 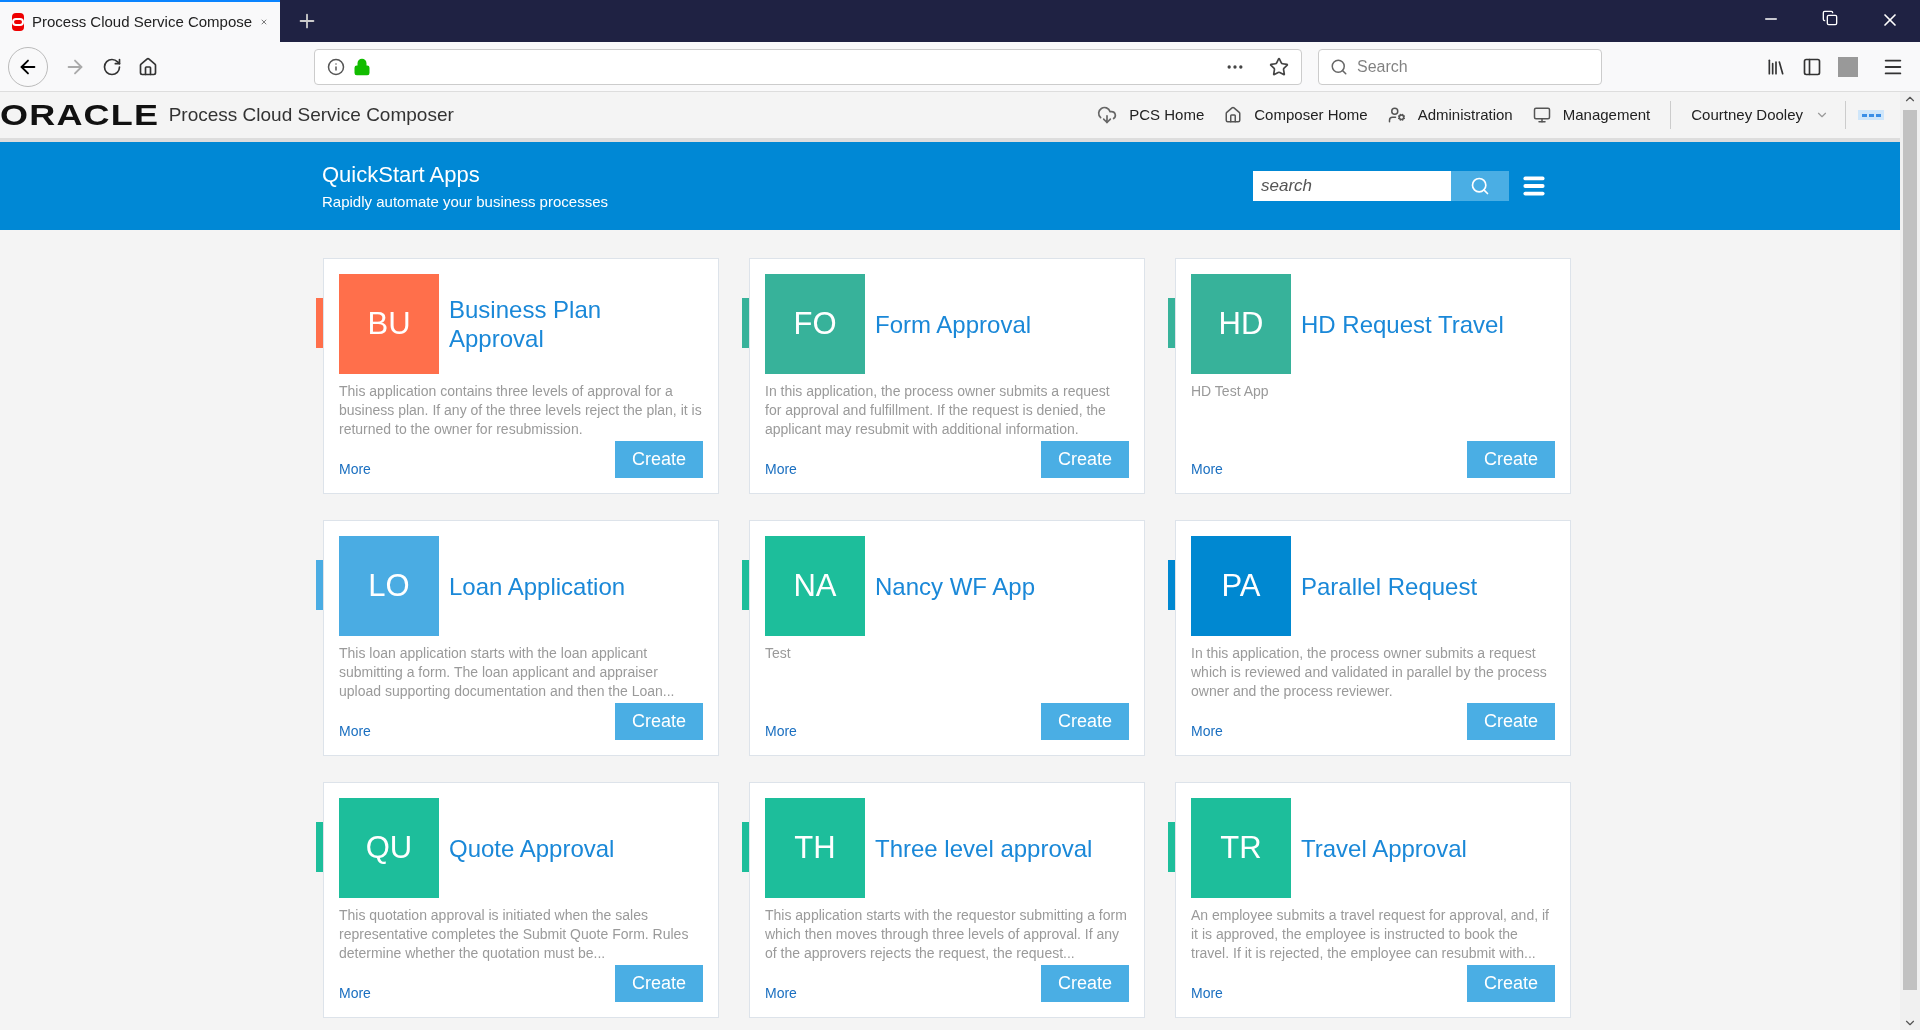 I want to click on nav-link: Management, so click(x=1606, y=115).